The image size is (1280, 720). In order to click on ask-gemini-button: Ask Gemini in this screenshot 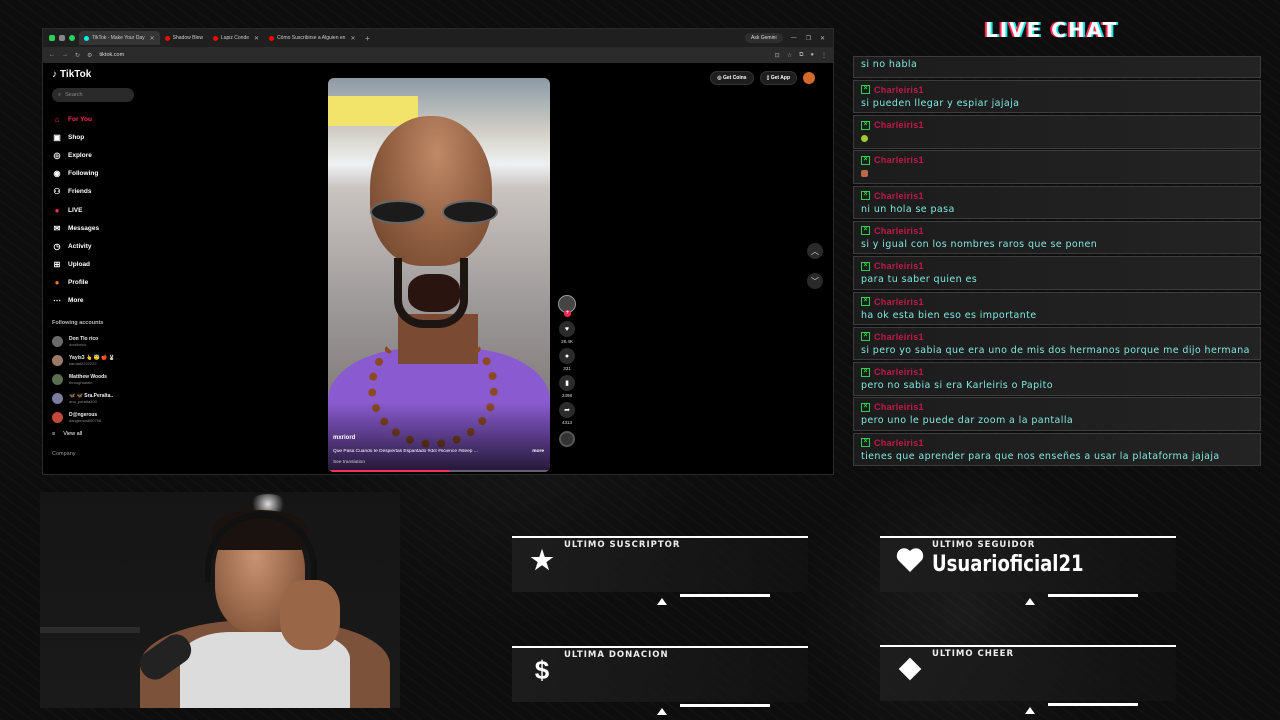, I will do `click(764, 38)`.